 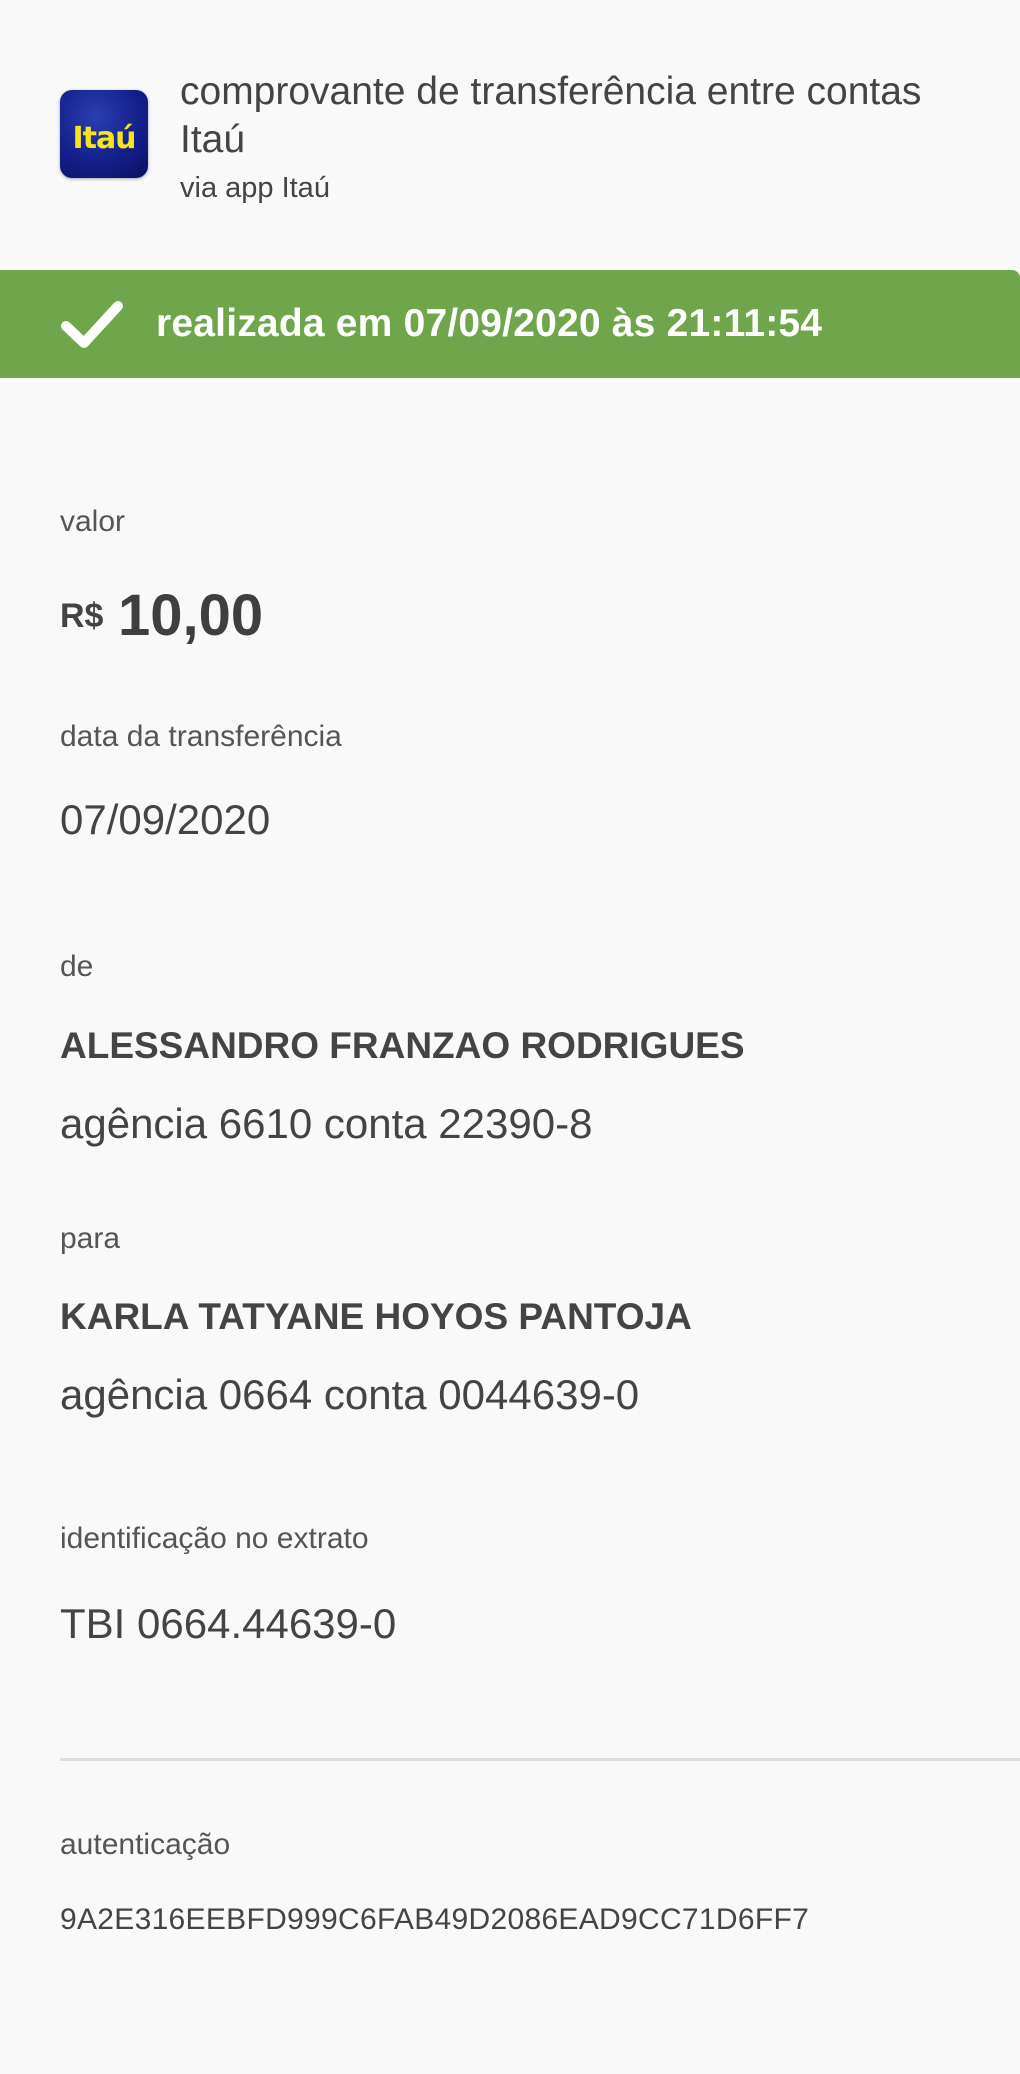 What do you see at coordinates (350, 1394) in the screenshot?
I see `to-account: agência 0664 conta 0044639-0` at bounding box center [350, 1394].